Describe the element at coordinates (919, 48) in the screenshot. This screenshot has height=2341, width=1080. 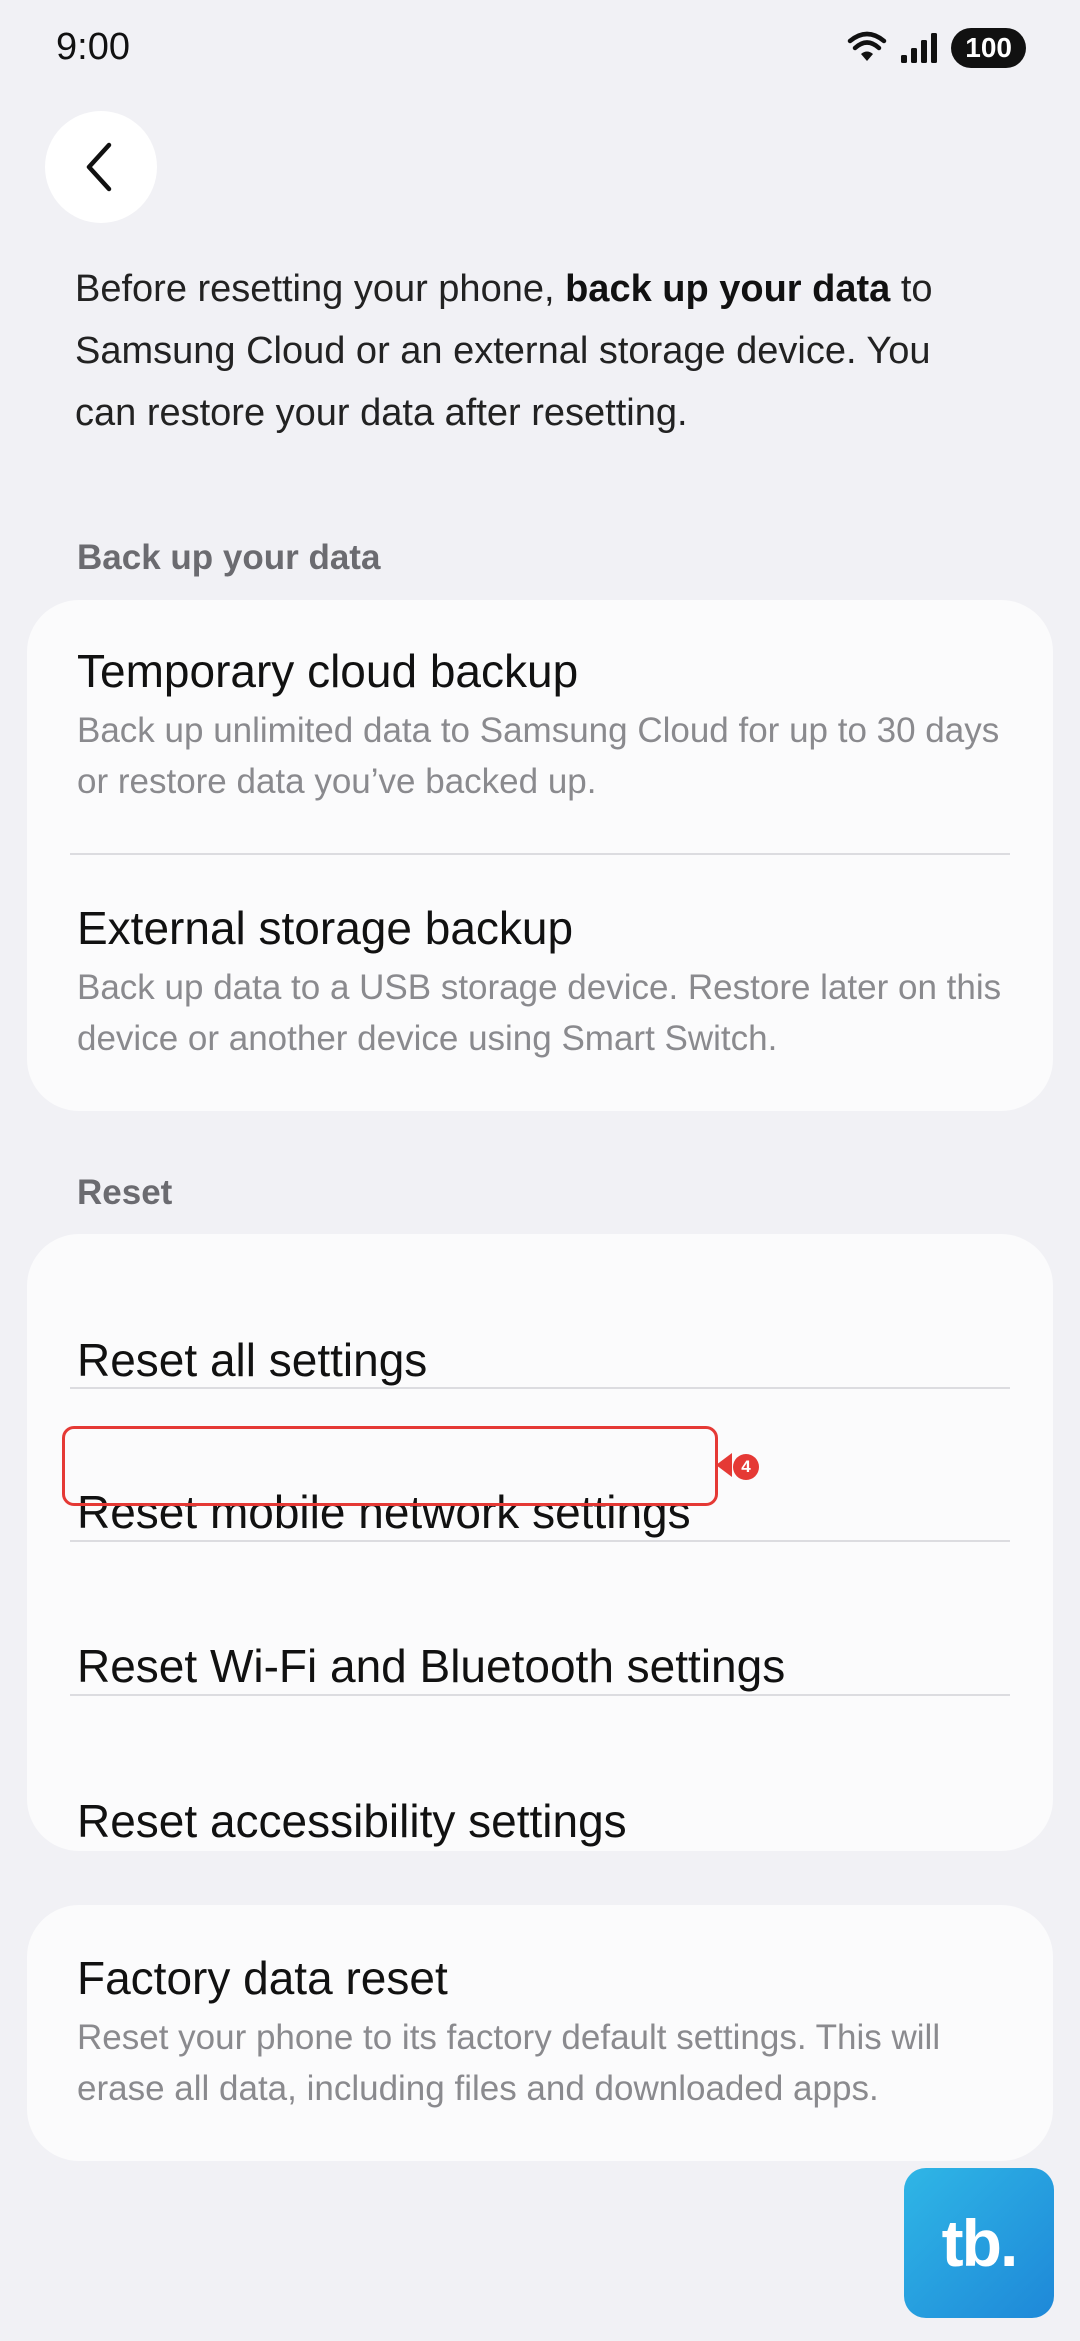
I see `signal-icon` at that location.